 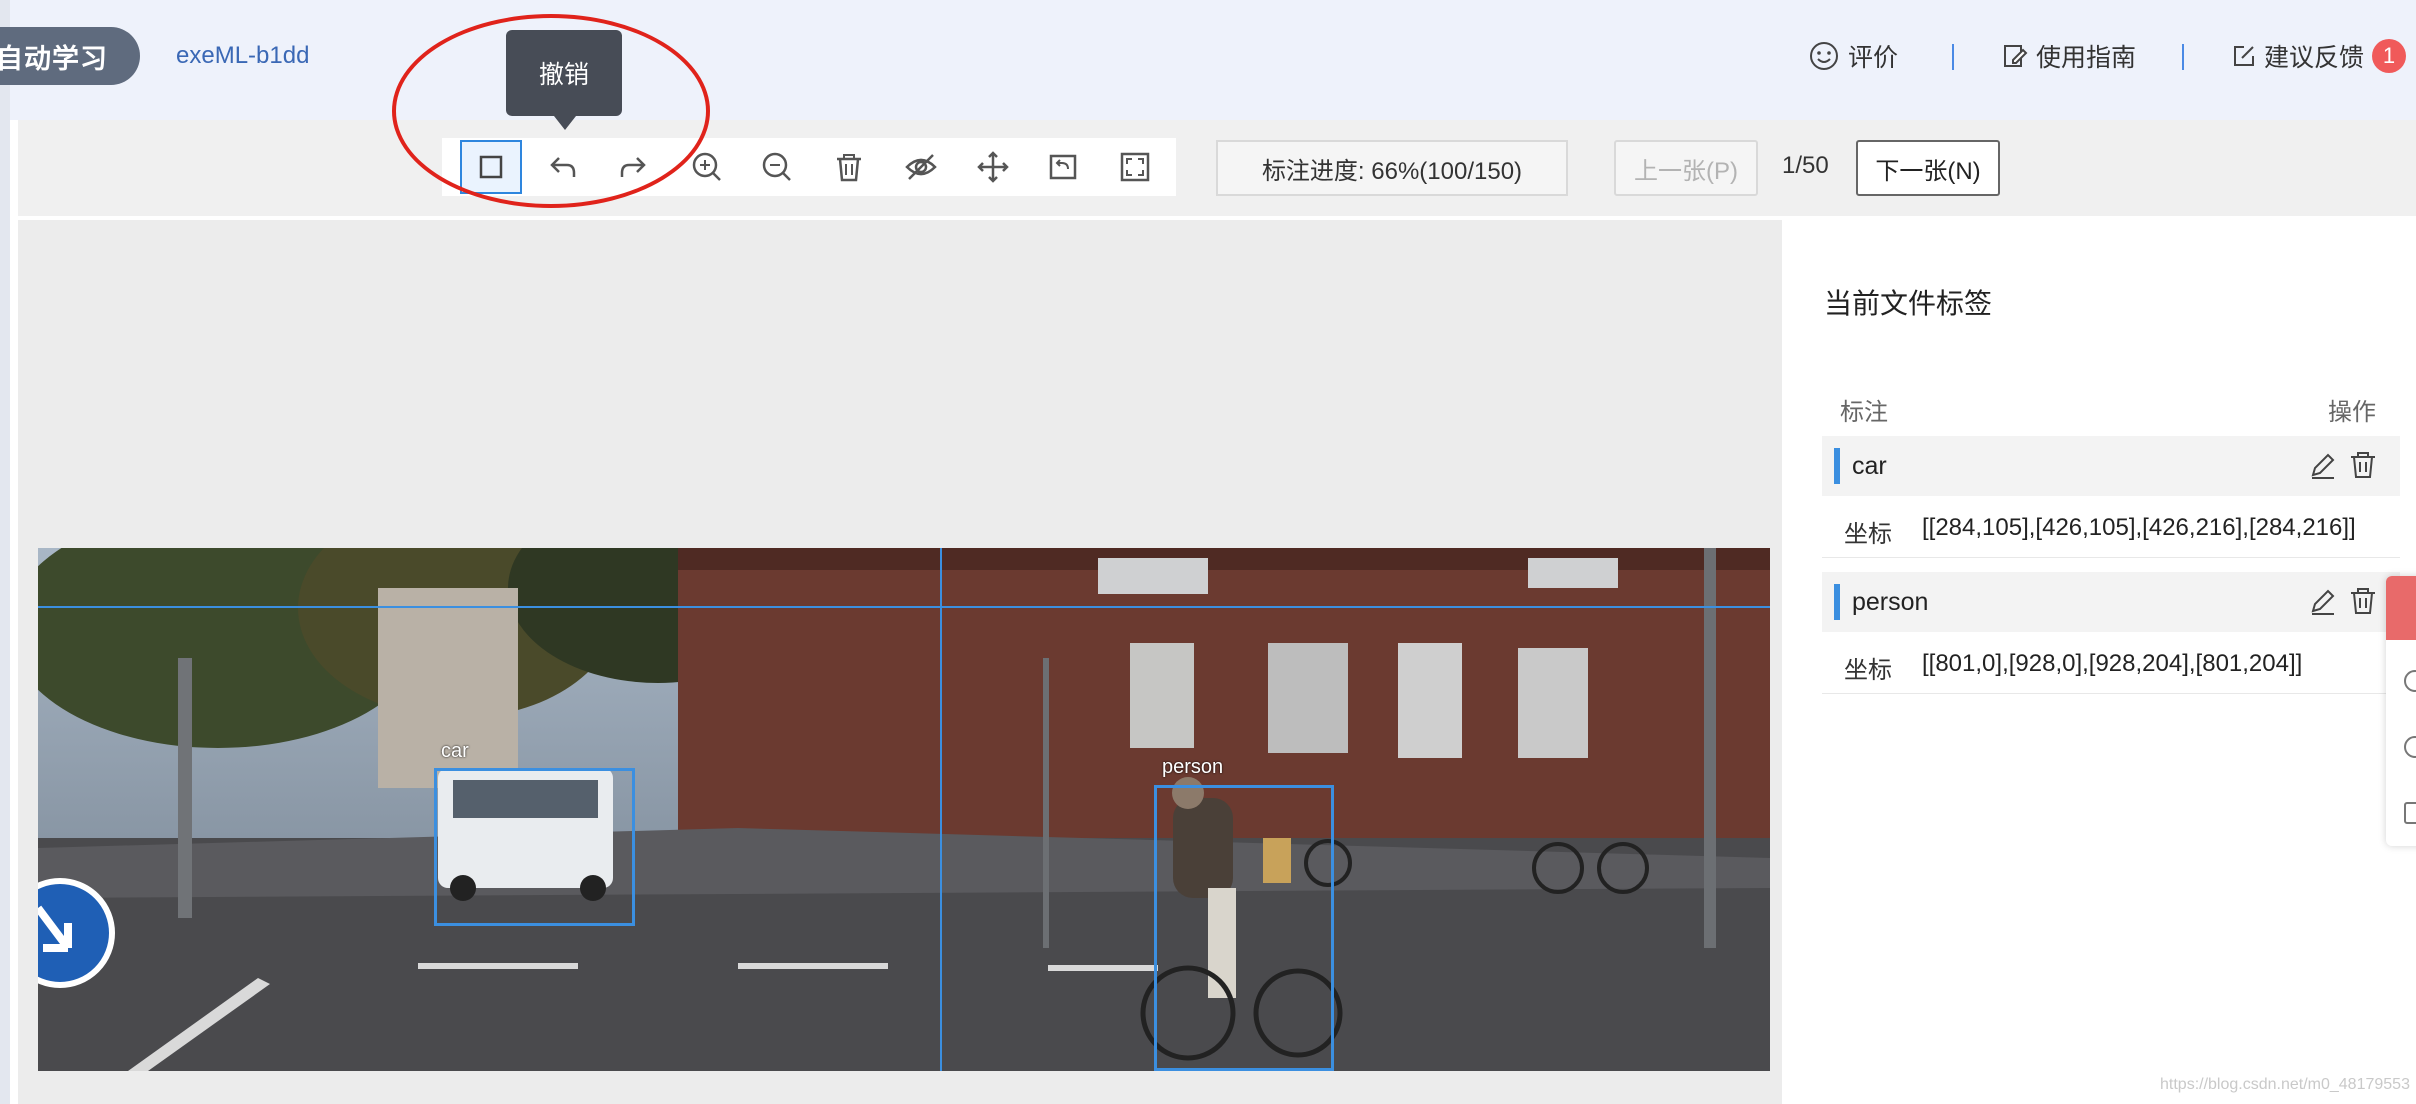 I want to click on panel-title: 当前文件标签, so click(x=1908, y=303).